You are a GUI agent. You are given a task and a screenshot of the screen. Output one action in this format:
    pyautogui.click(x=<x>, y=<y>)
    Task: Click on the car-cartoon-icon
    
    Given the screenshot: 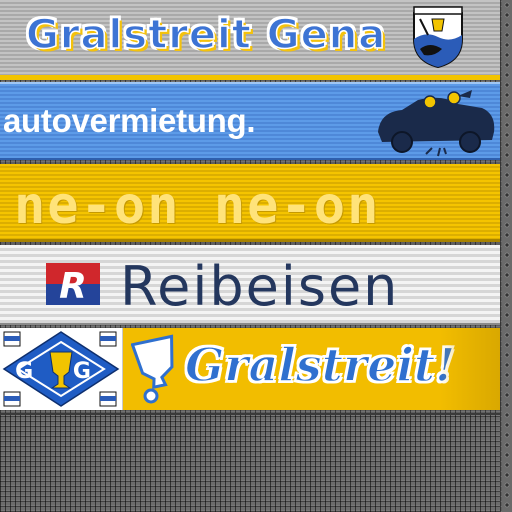 What is the action you would take?
    pyautogui.click(x=436, y=123)
    